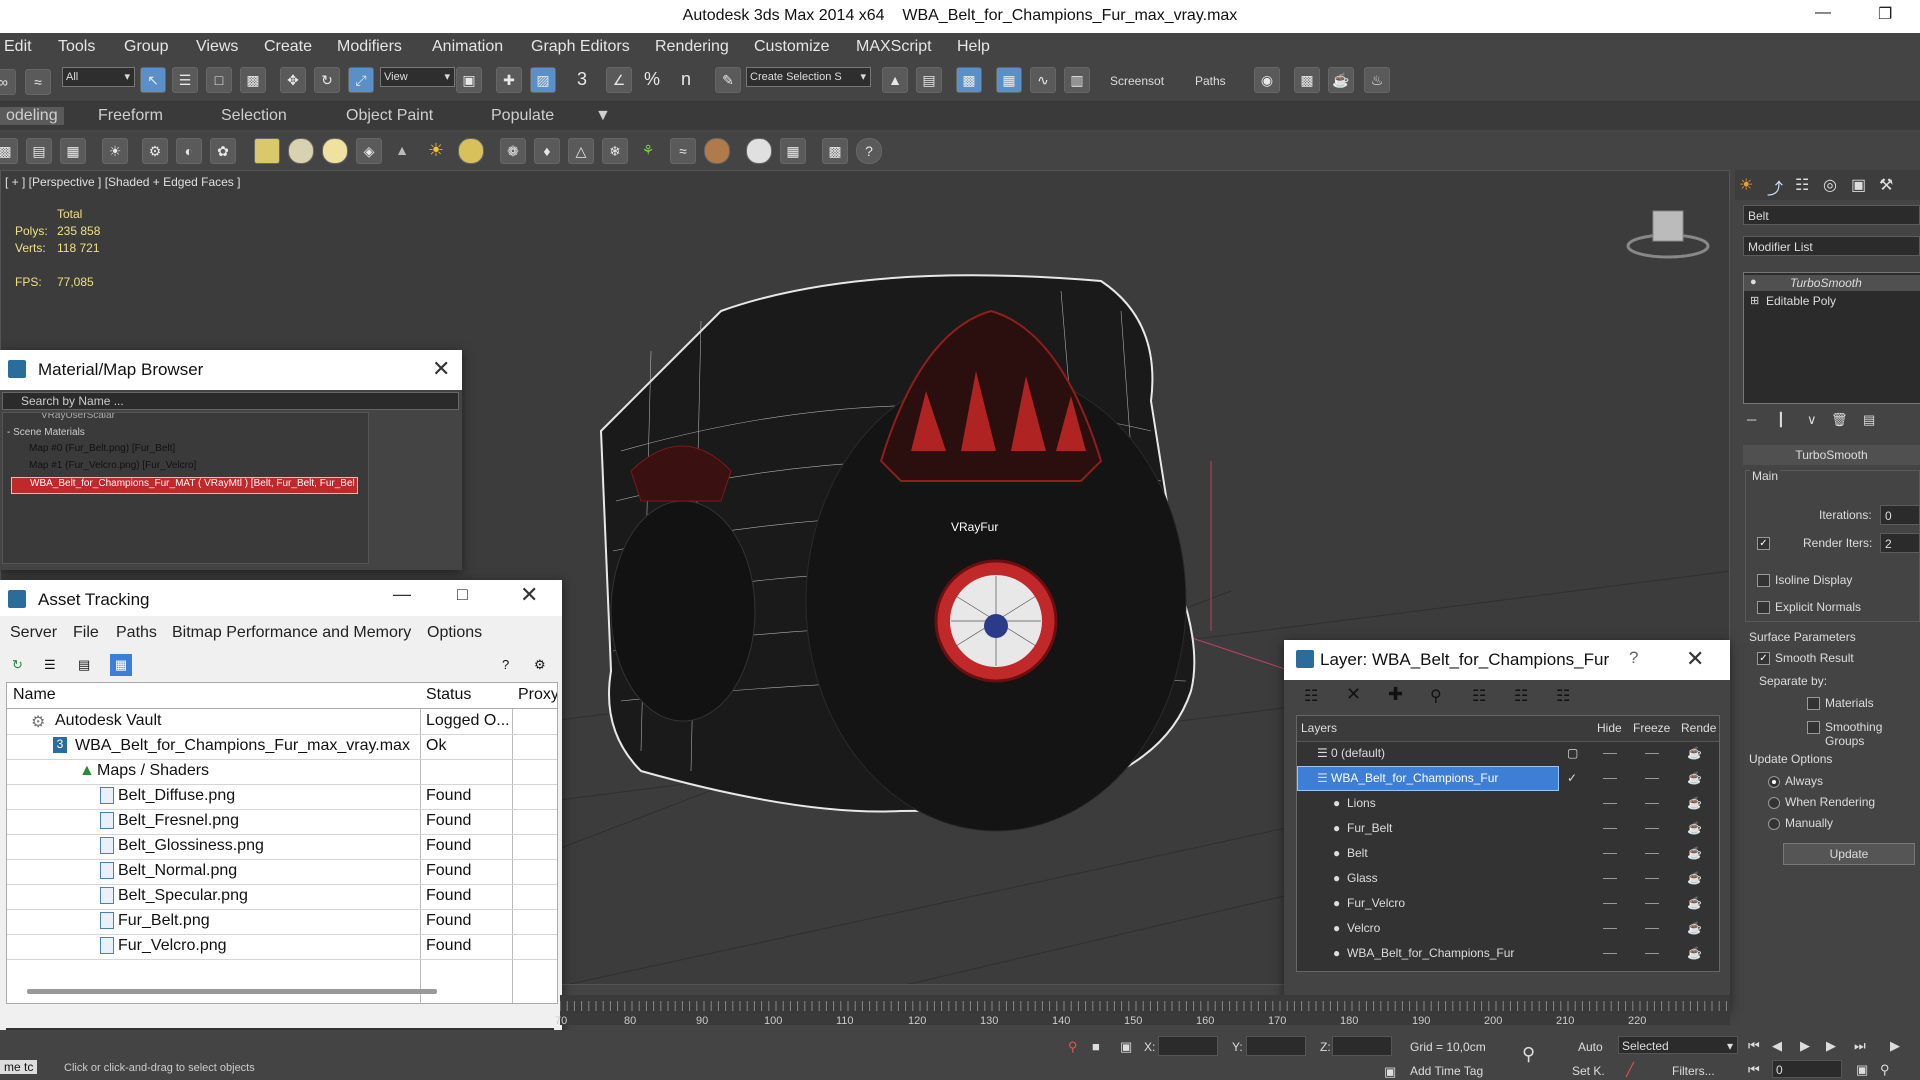 The image size is (1920, 1080). I want to click on material-browser-titlebar: Material/Map Browser ✕, so click(231, 370).